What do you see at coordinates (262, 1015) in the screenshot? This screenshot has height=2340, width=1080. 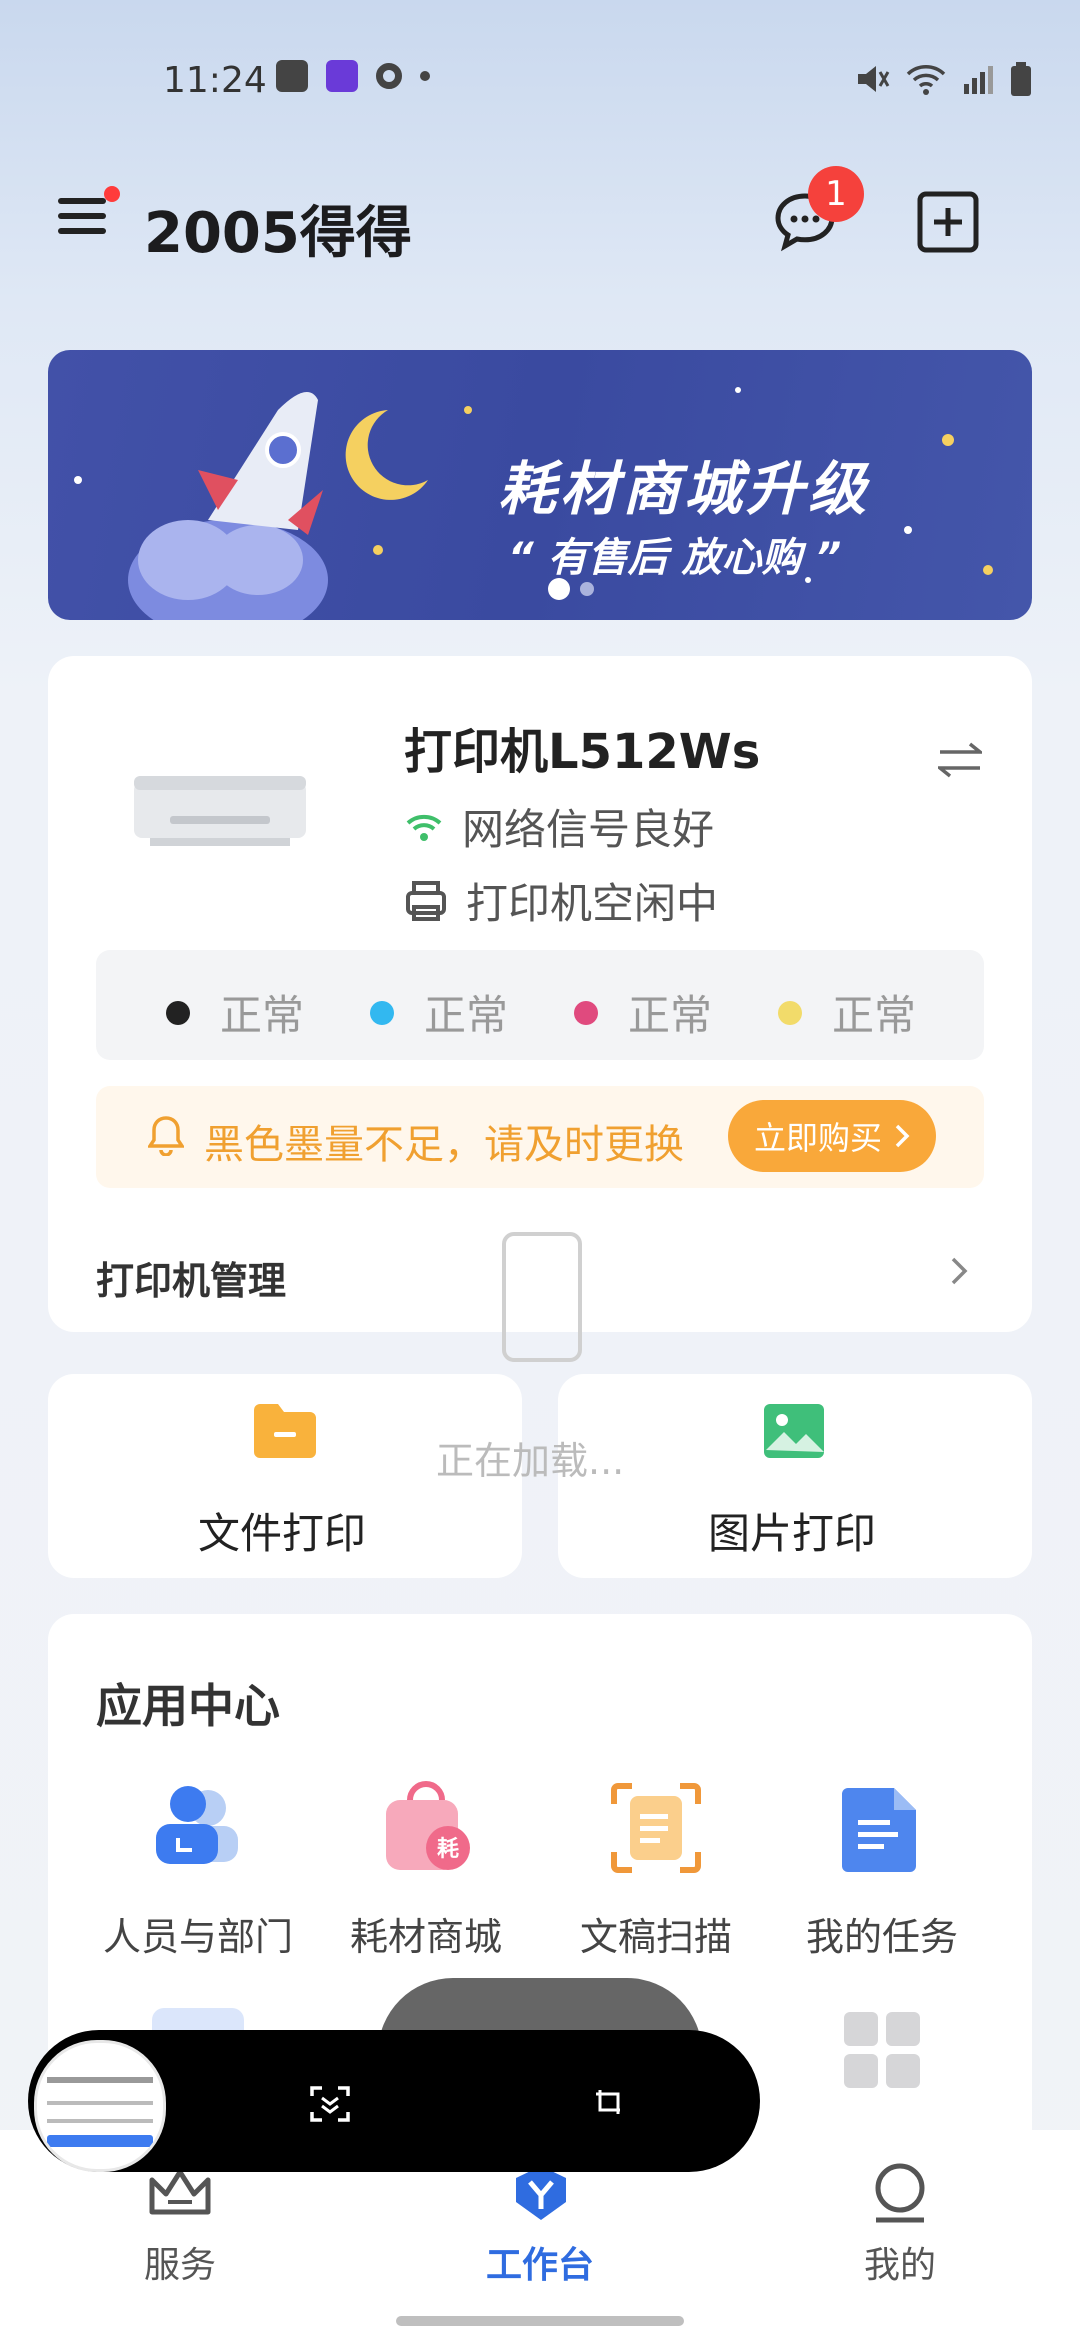 I see `ink-black-label: 正常` at bounding box center [262, 1015].